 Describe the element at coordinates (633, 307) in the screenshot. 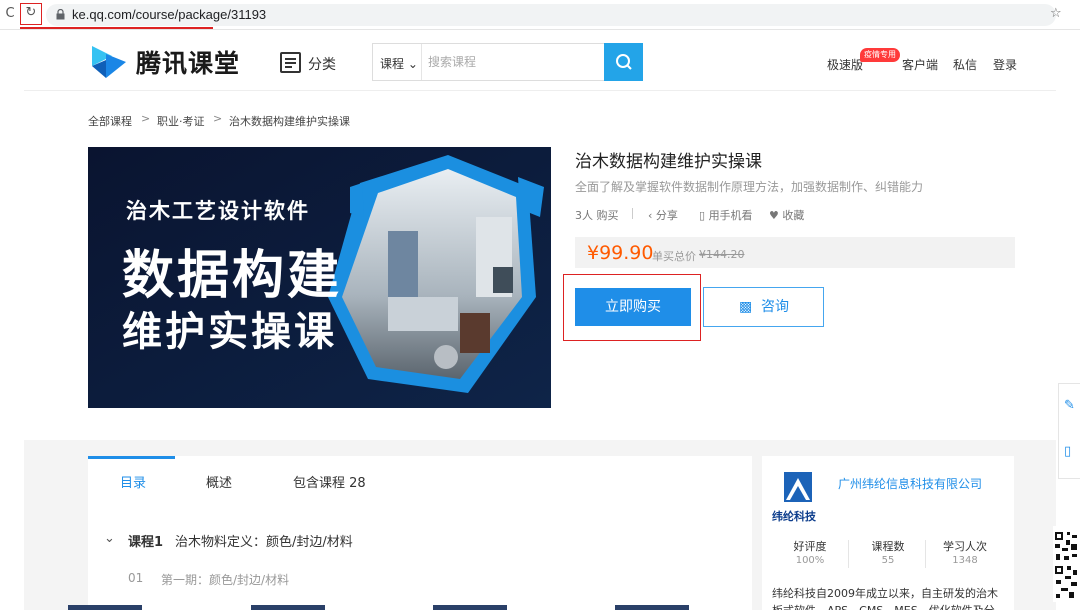

I see `buy-now-button: 立即购买` at that location.